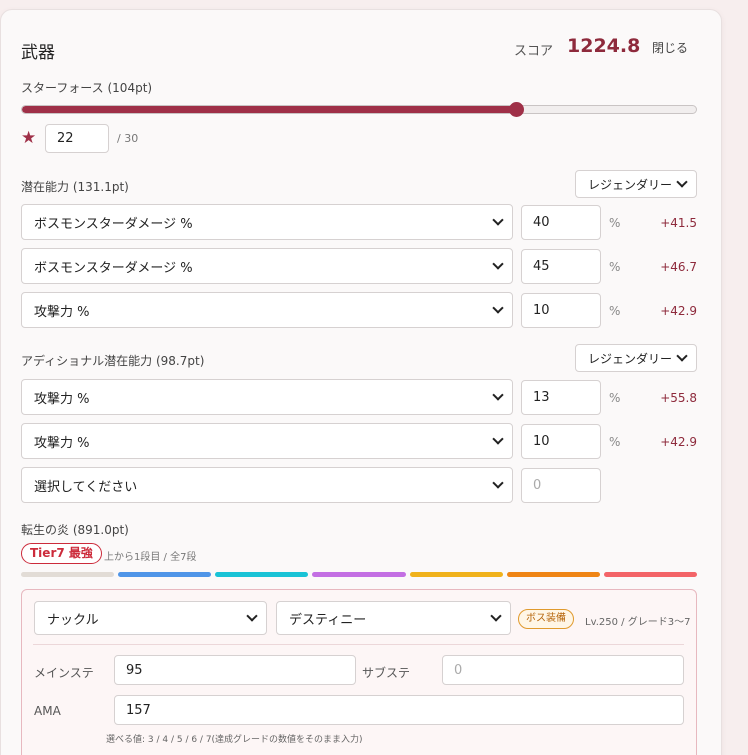  What do you see at coordinates (75, 530) in the screenshot?
I see `flame-label: 転生の炎 (891.0pt)` at bounding box center [75, 530].